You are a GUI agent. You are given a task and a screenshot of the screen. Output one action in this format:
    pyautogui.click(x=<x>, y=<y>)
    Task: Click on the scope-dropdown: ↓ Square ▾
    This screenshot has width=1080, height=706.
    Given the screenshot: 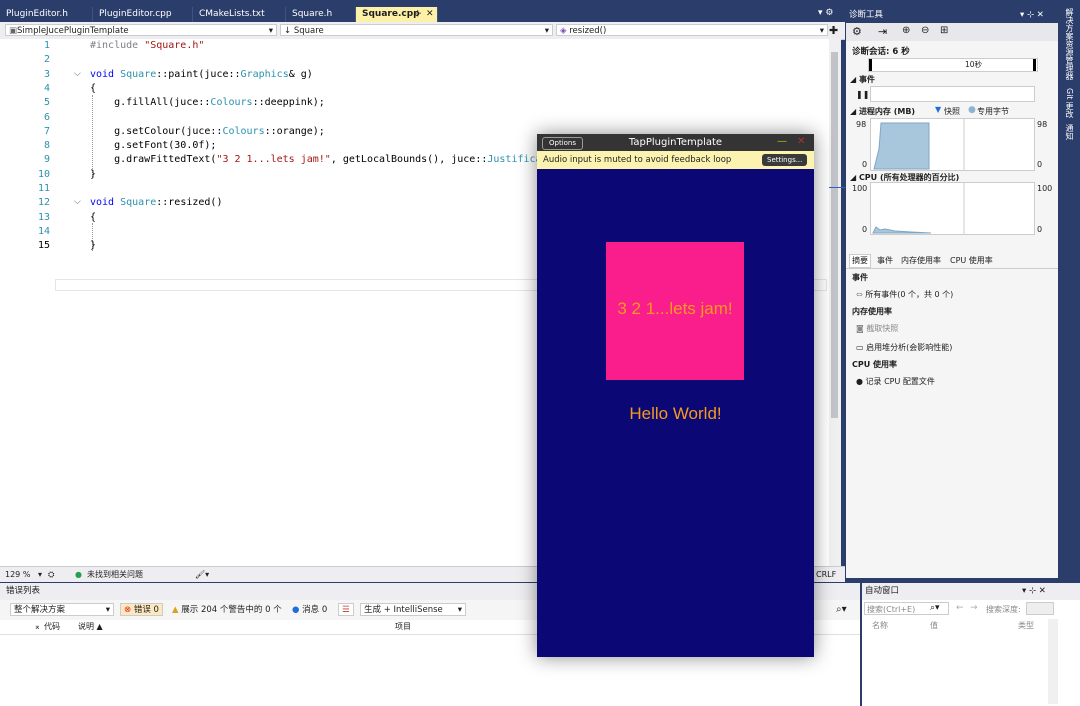 What is the action you would take?
    pyautogui.click(x=416, y=30)
    